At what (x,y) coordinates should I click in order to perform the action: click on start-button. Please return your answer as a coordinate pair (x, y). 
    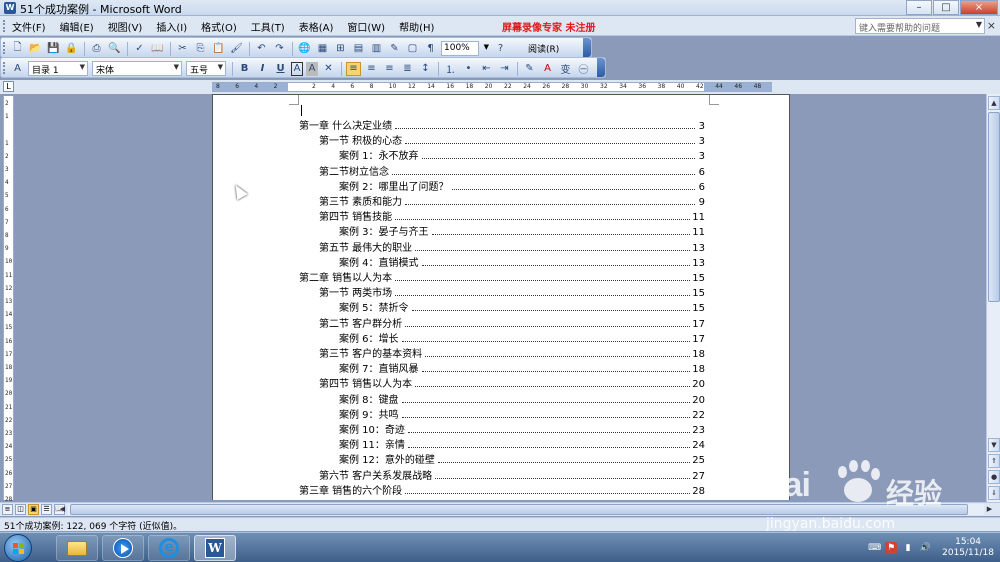
    Looking at the image, I should click on (18, 548).